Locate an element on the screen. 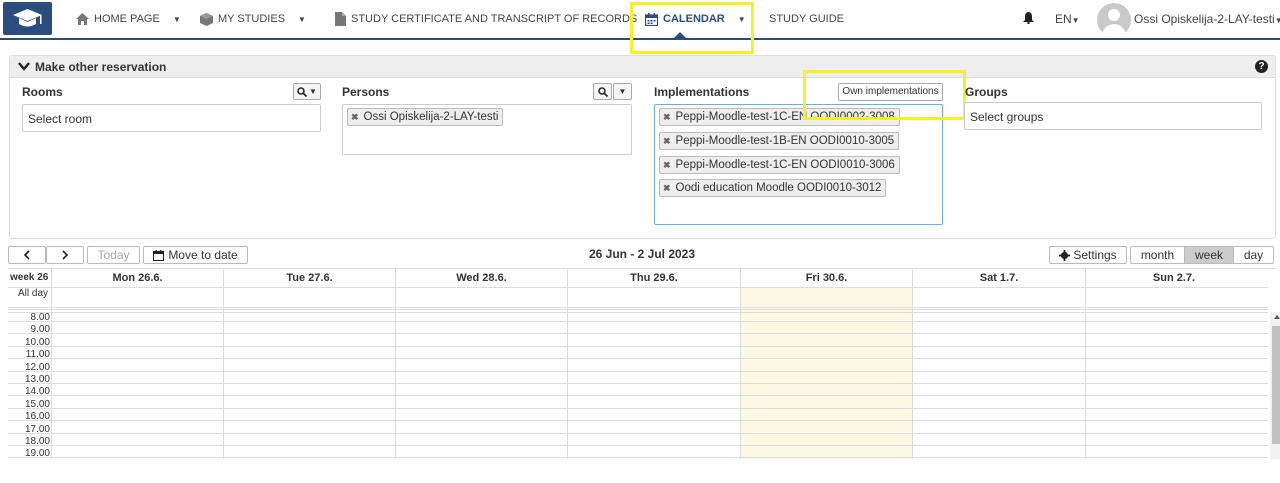 The image size is (1280, 483). person-tag: ✖ Ossi Opiskelija-2-LAY-testi is located at coordinates (425, 117).